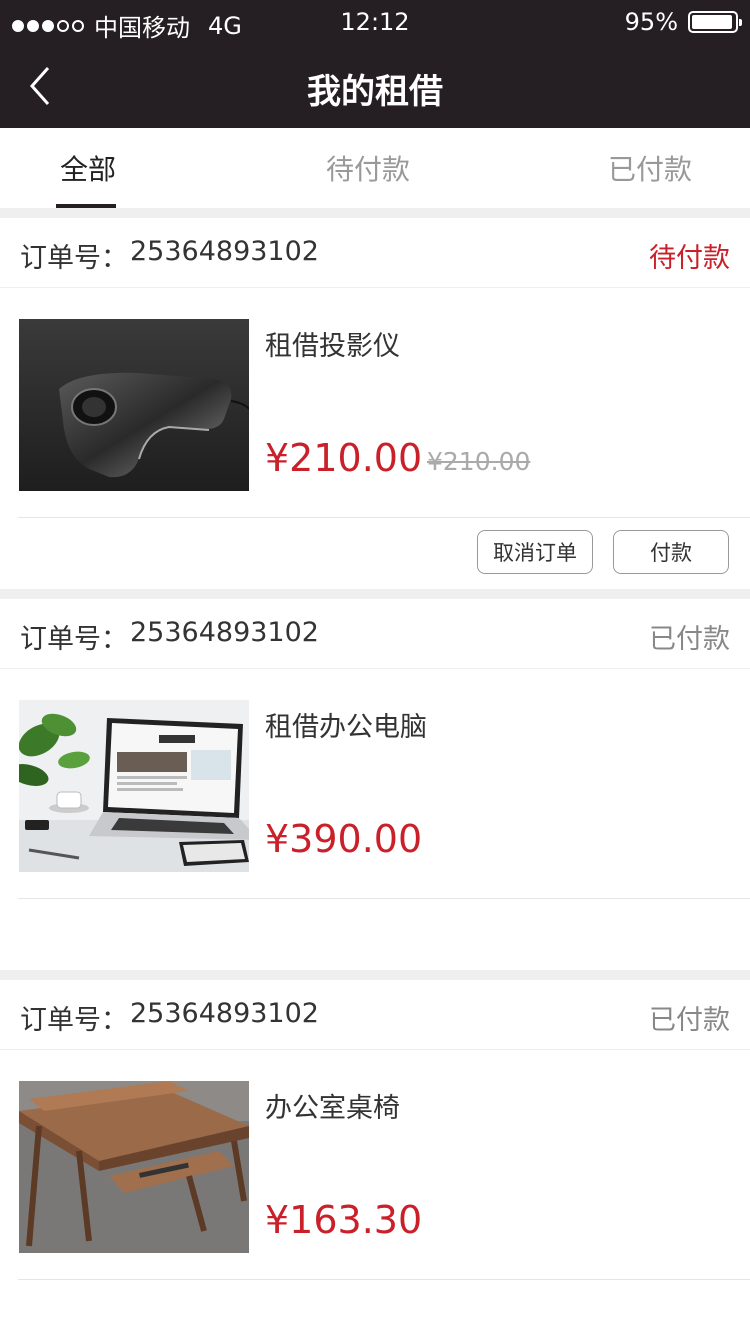 Image resolution: width=750 pixels, height=1334 pixels. Describe the element at coordinates (346, 727) in the screenshot. I see `product-name: 租借办公电脑` at that location.